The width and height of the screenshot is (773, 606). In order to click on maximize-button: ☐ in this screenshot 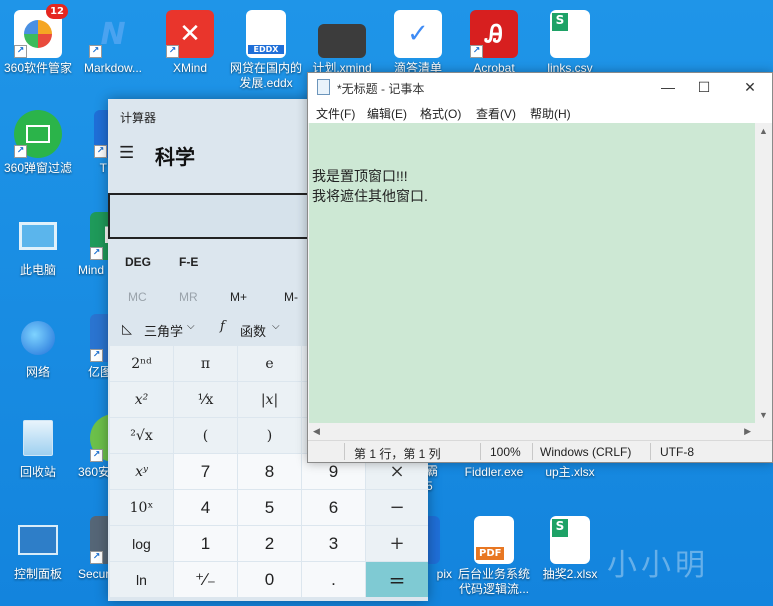, I will do `click(704, 87)`.